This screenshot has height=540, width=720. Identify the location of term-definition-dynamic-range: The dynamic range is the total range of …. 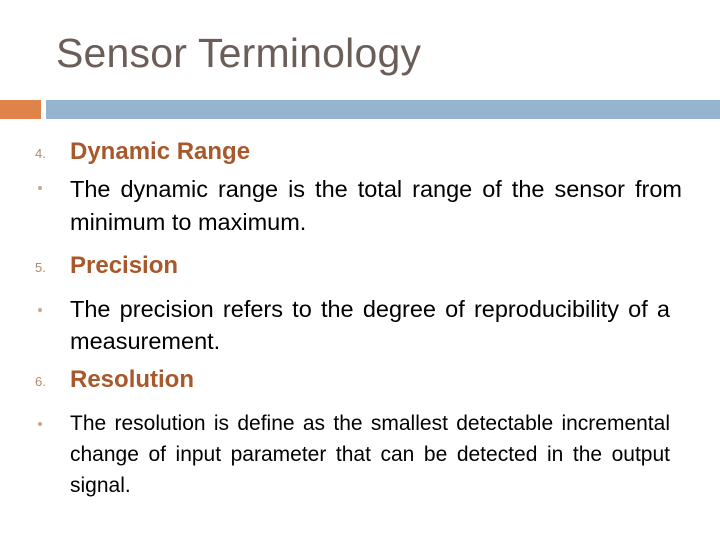
(376, 205).